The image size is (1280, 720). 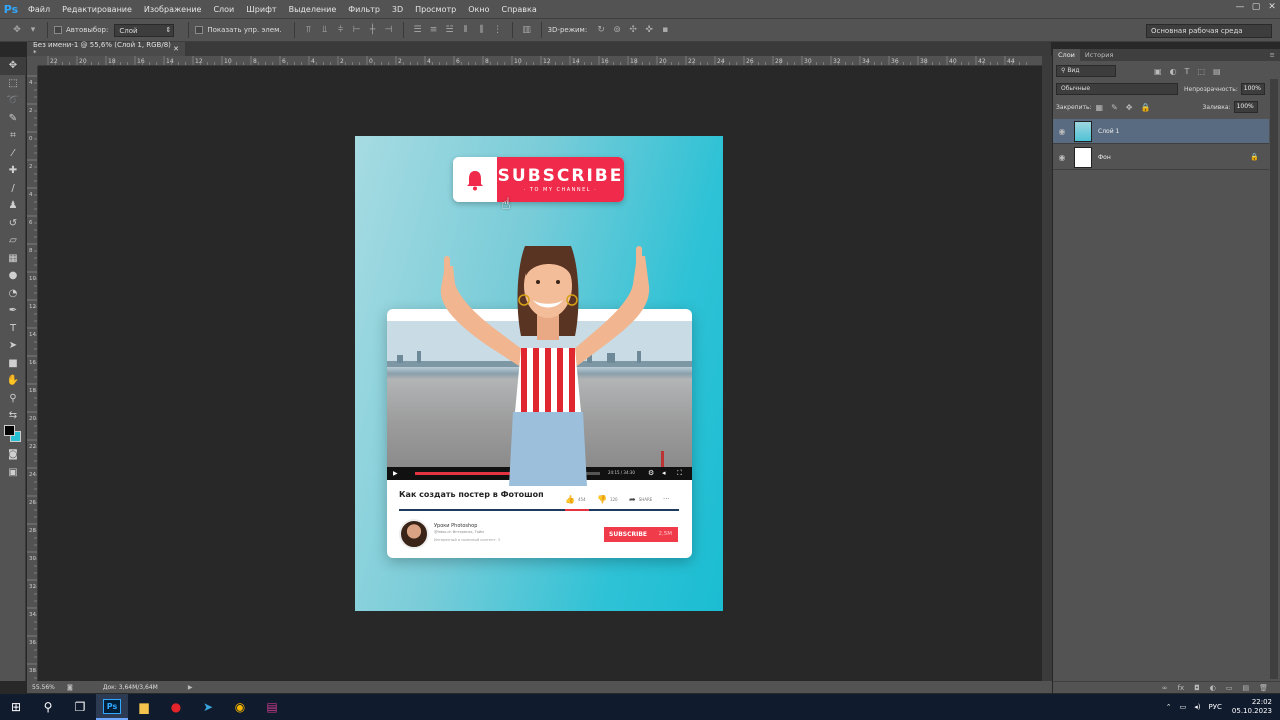 I want to click on menu-item: Справка, so click(x=518, y=9).